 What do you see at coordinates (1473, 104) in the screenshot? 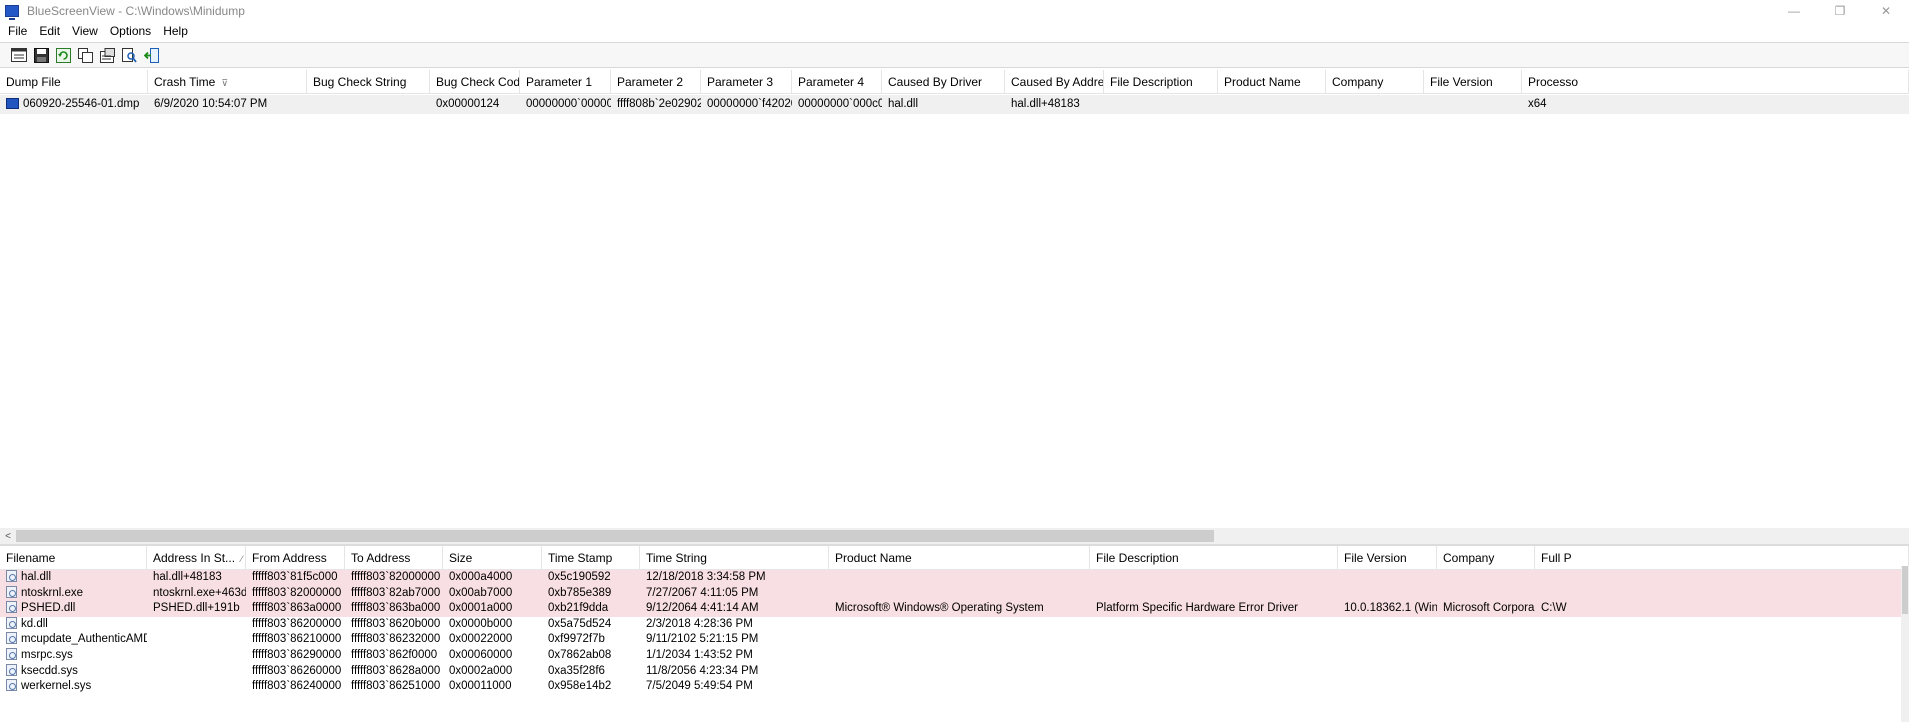
I see `dump-cell-file-version` at bounding box center [1473, 104].